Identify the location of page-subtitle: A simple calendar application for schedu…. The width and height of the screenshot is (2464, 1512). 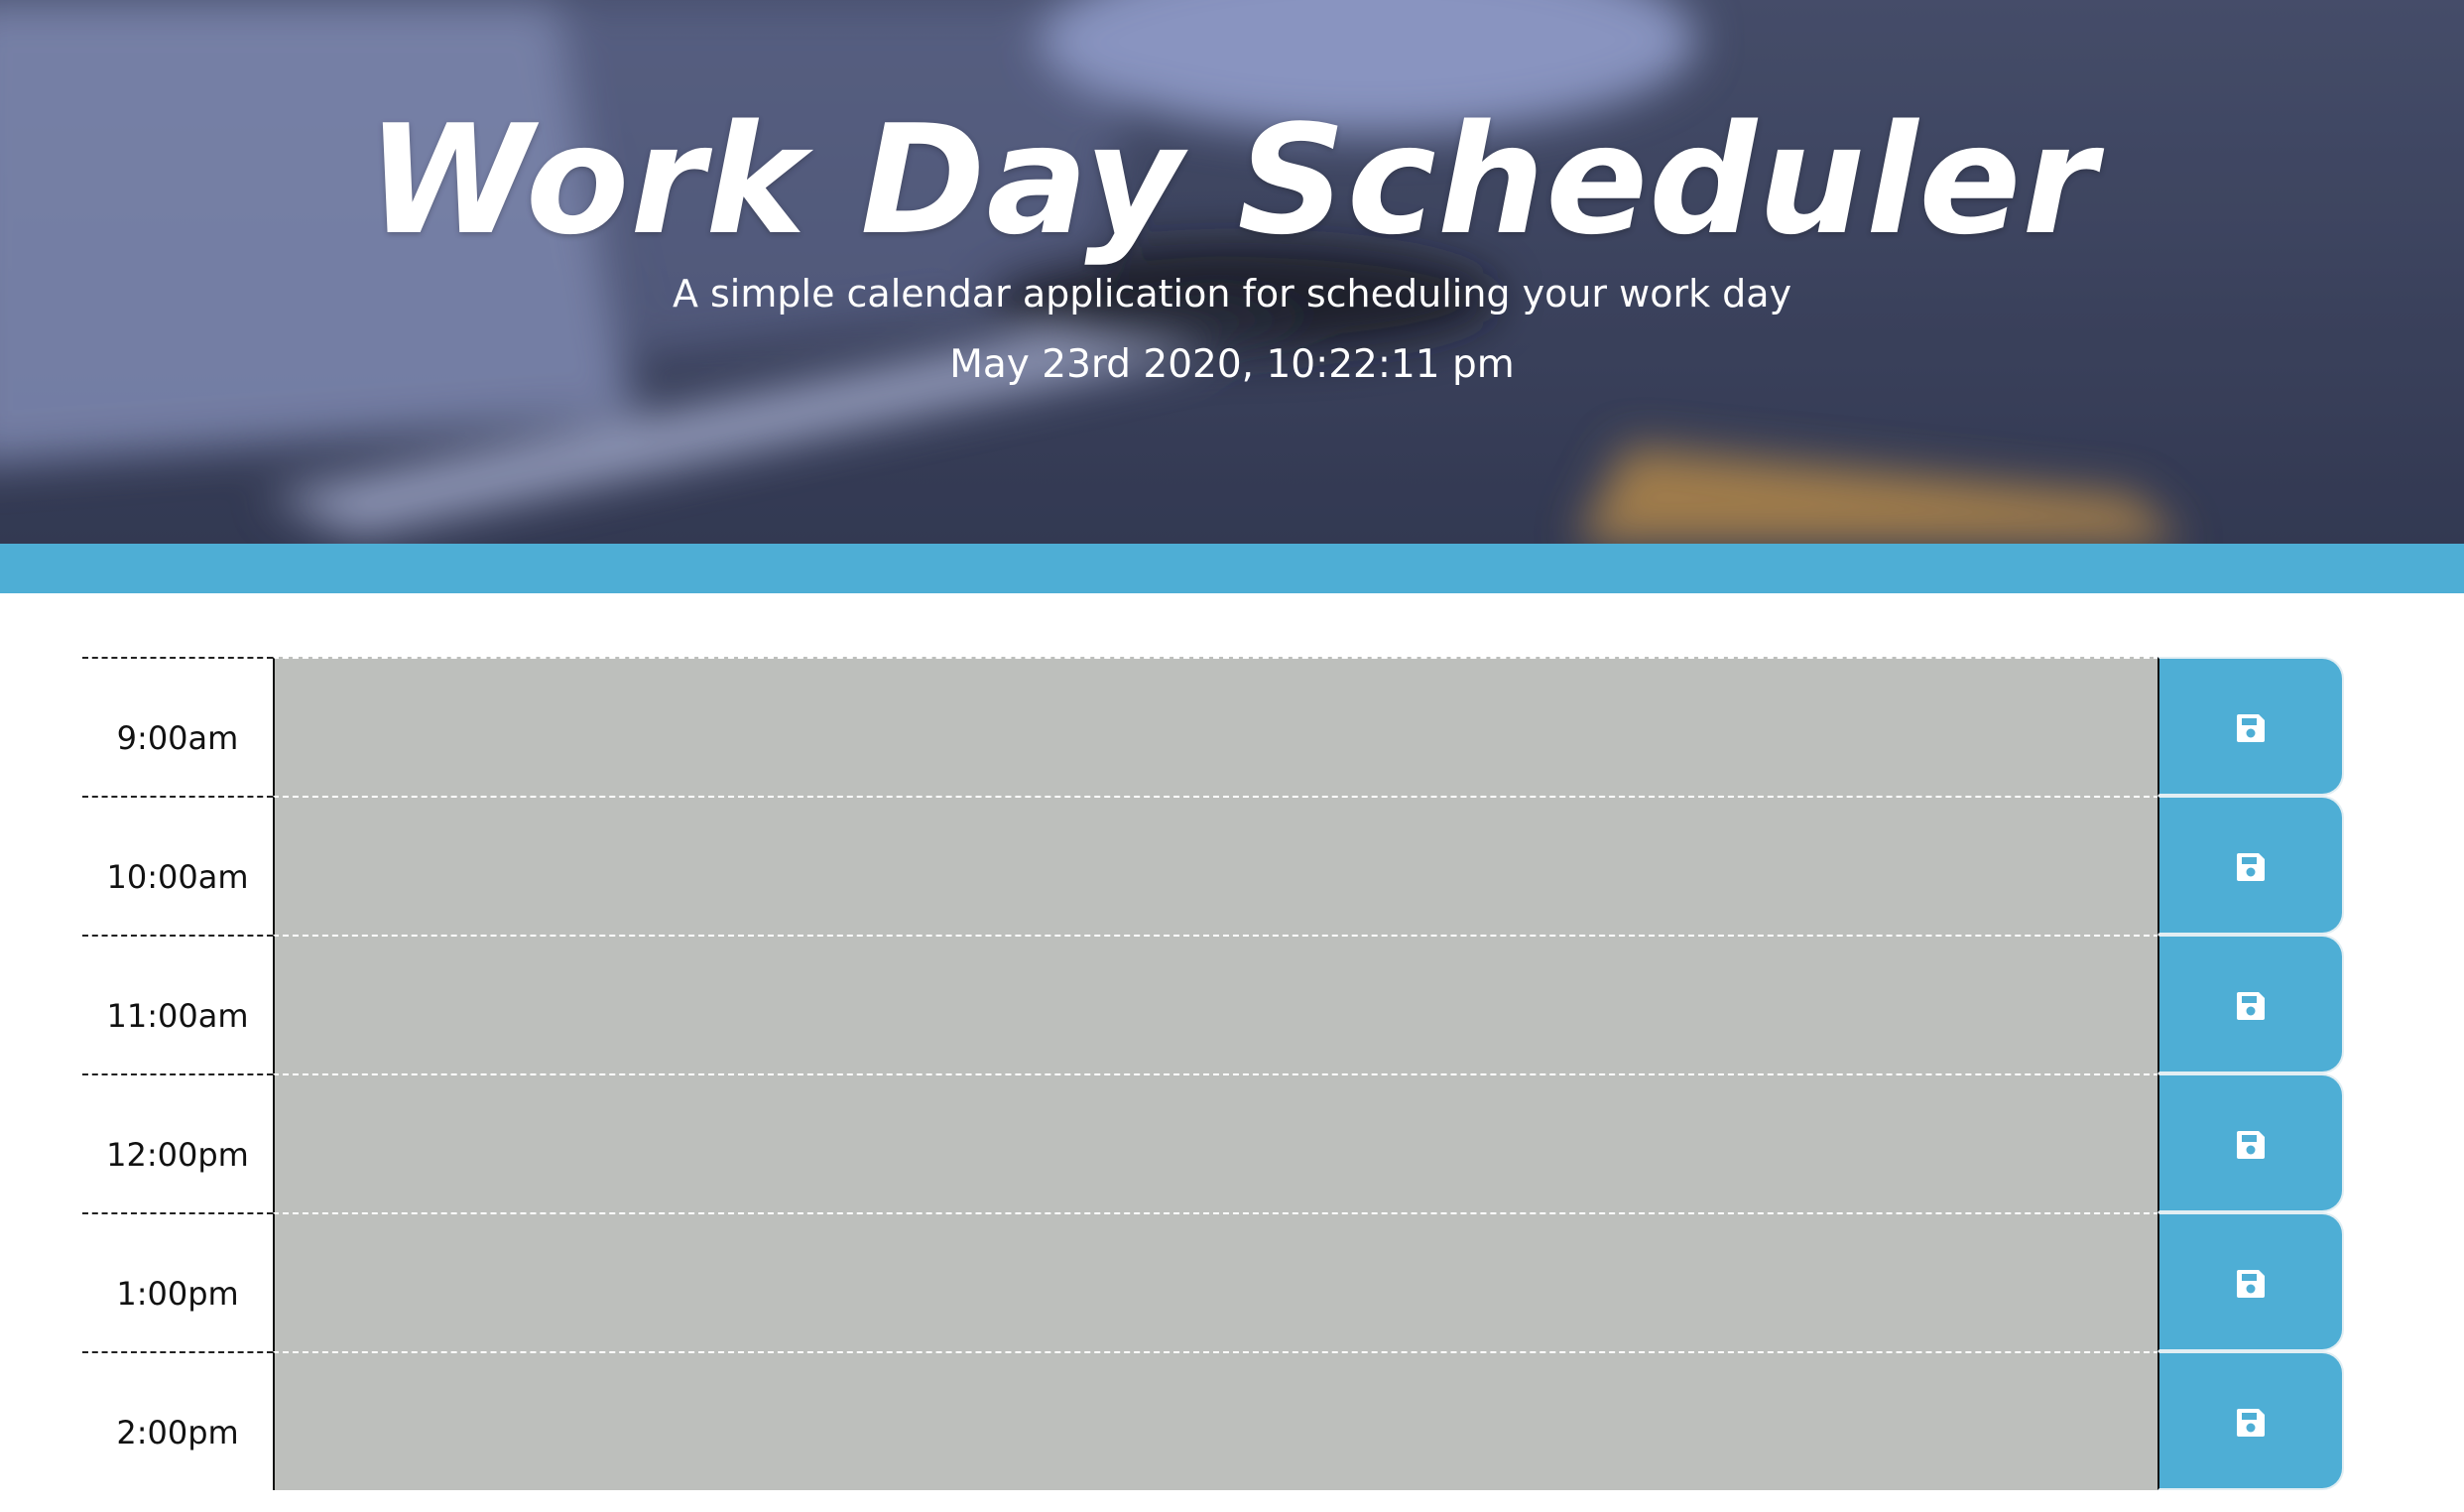
(1232, 293).